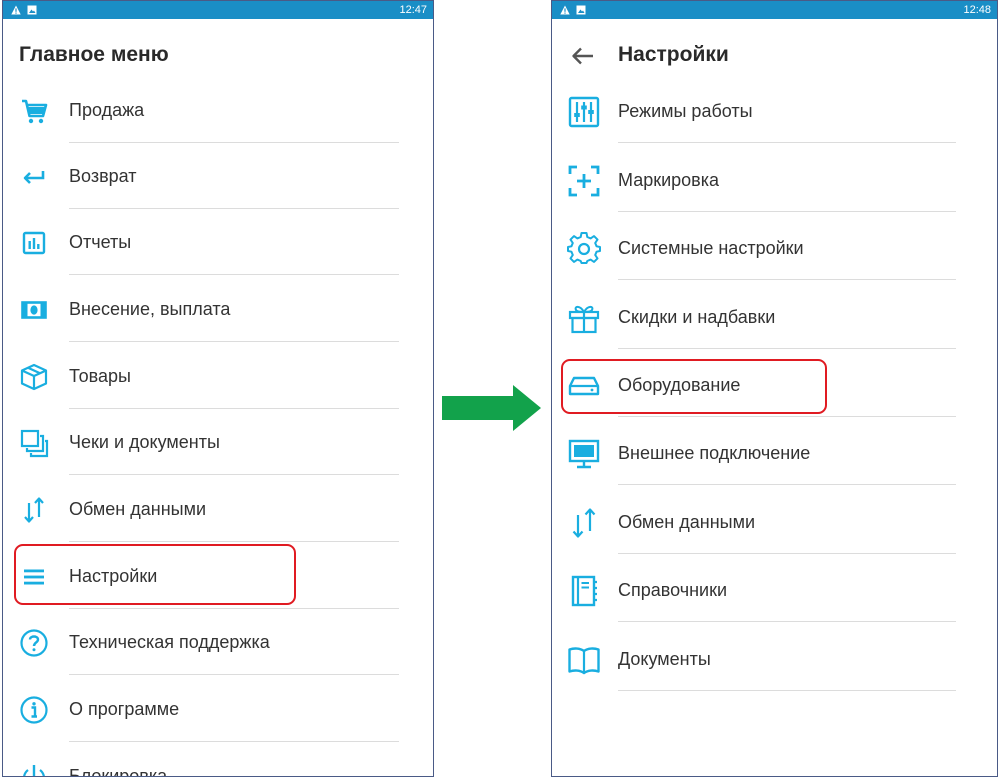 Image resolution: width=1000 pixels, height=781 pixels. Describe the element at coordinates (774, 179) in the screenshot. I see `menu-item-marking: Маркировка` at that location.